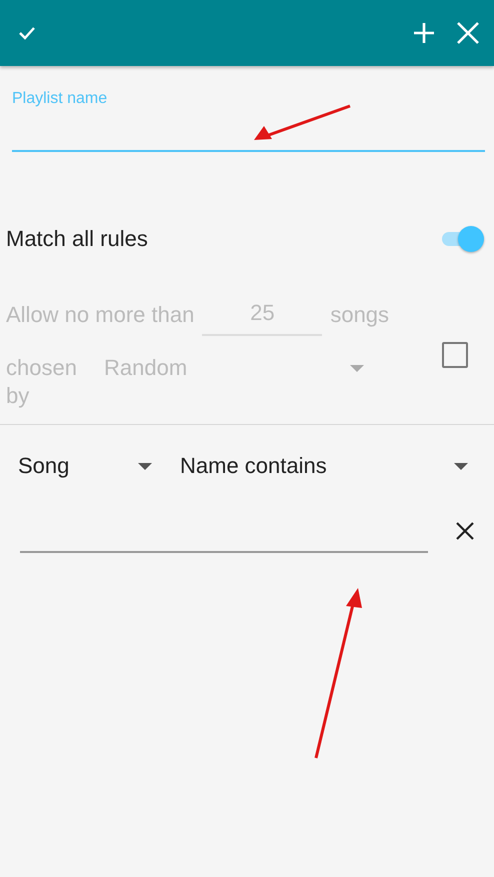 The image size is (494, 877). I want to click on limit-checkbox, so click(455, 355).